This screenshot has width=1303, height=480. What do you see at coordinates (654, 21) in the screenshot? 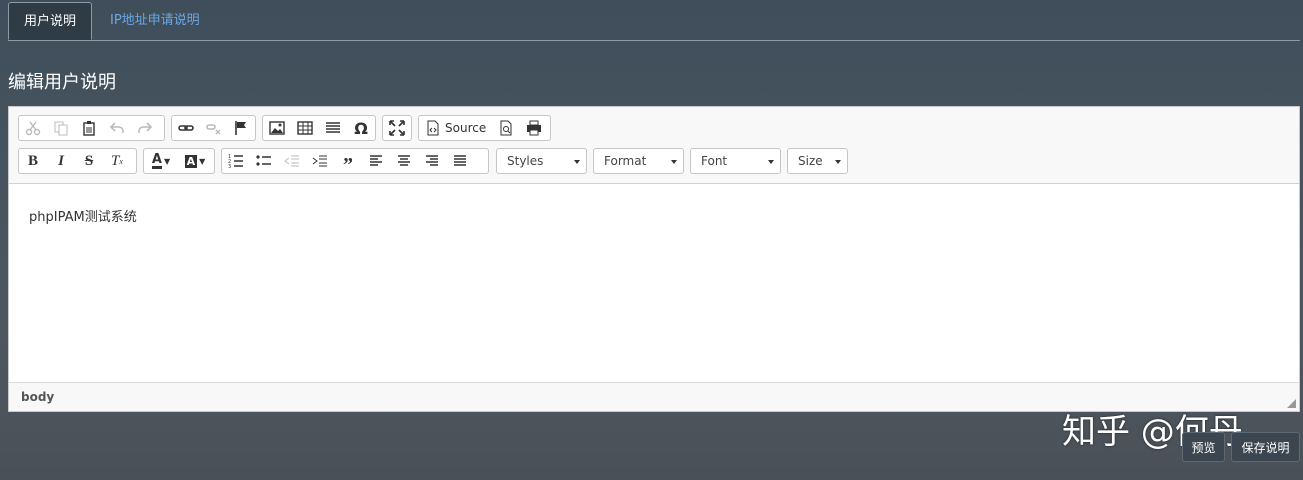
I see `tab-bar: 用户说明 IP地址申请说明` at bounding box center [654, 21].